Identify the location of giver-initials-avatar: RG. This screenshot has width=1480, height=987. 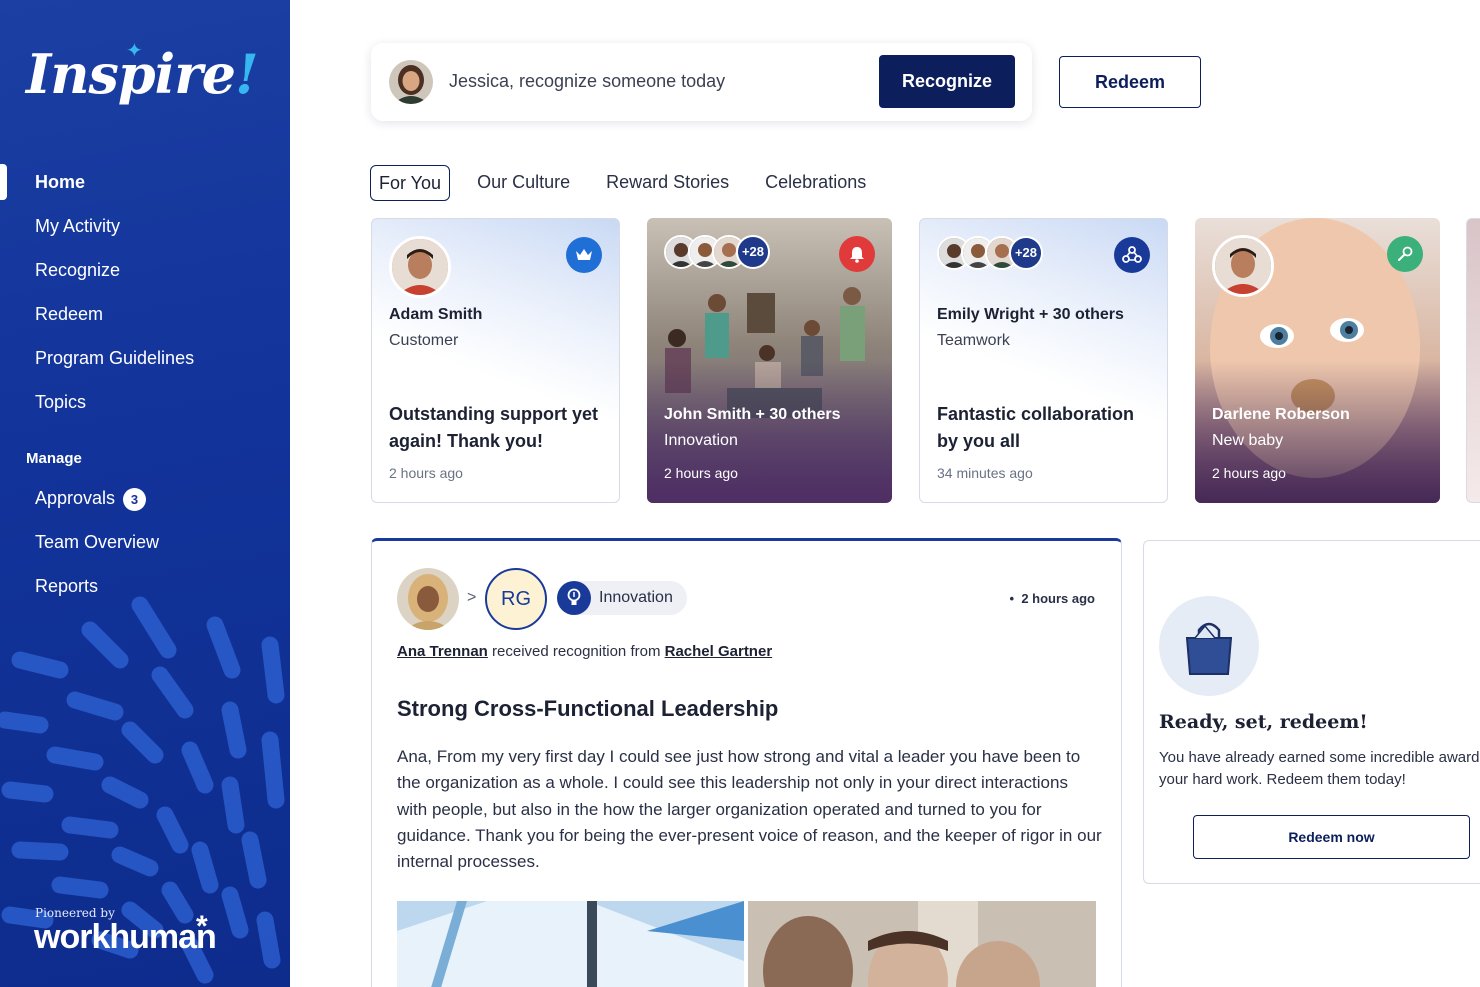
(516, 599).